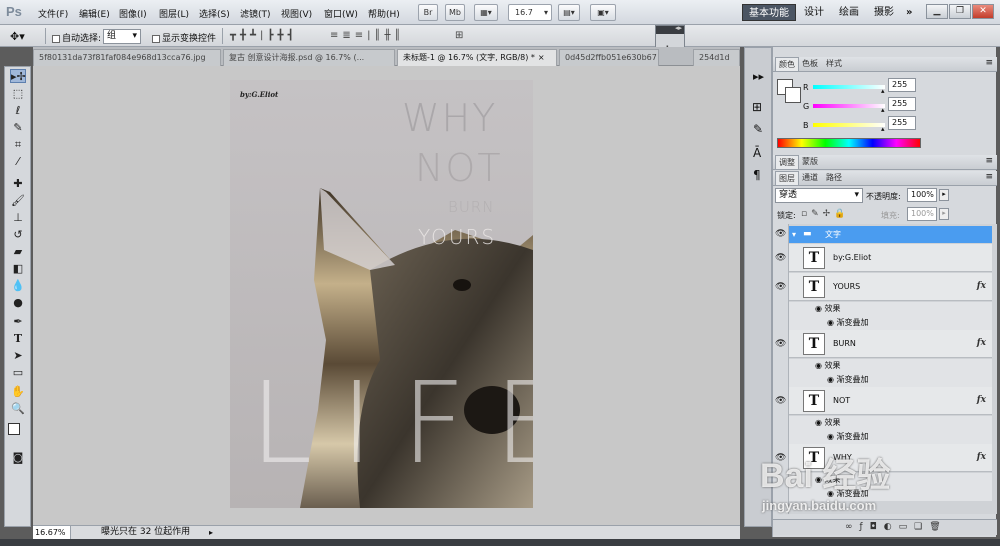 The image size is (1000, 546). Describe the element at coordinates (18, 145) in the screenshot. I see `crop-tool-icon: ⌗` at that location.